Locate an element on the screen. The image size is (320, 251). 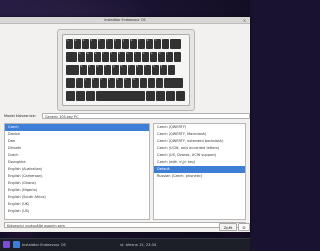
variant-list-item: Czech (QWERTY) is located at coordinates (199, 127).